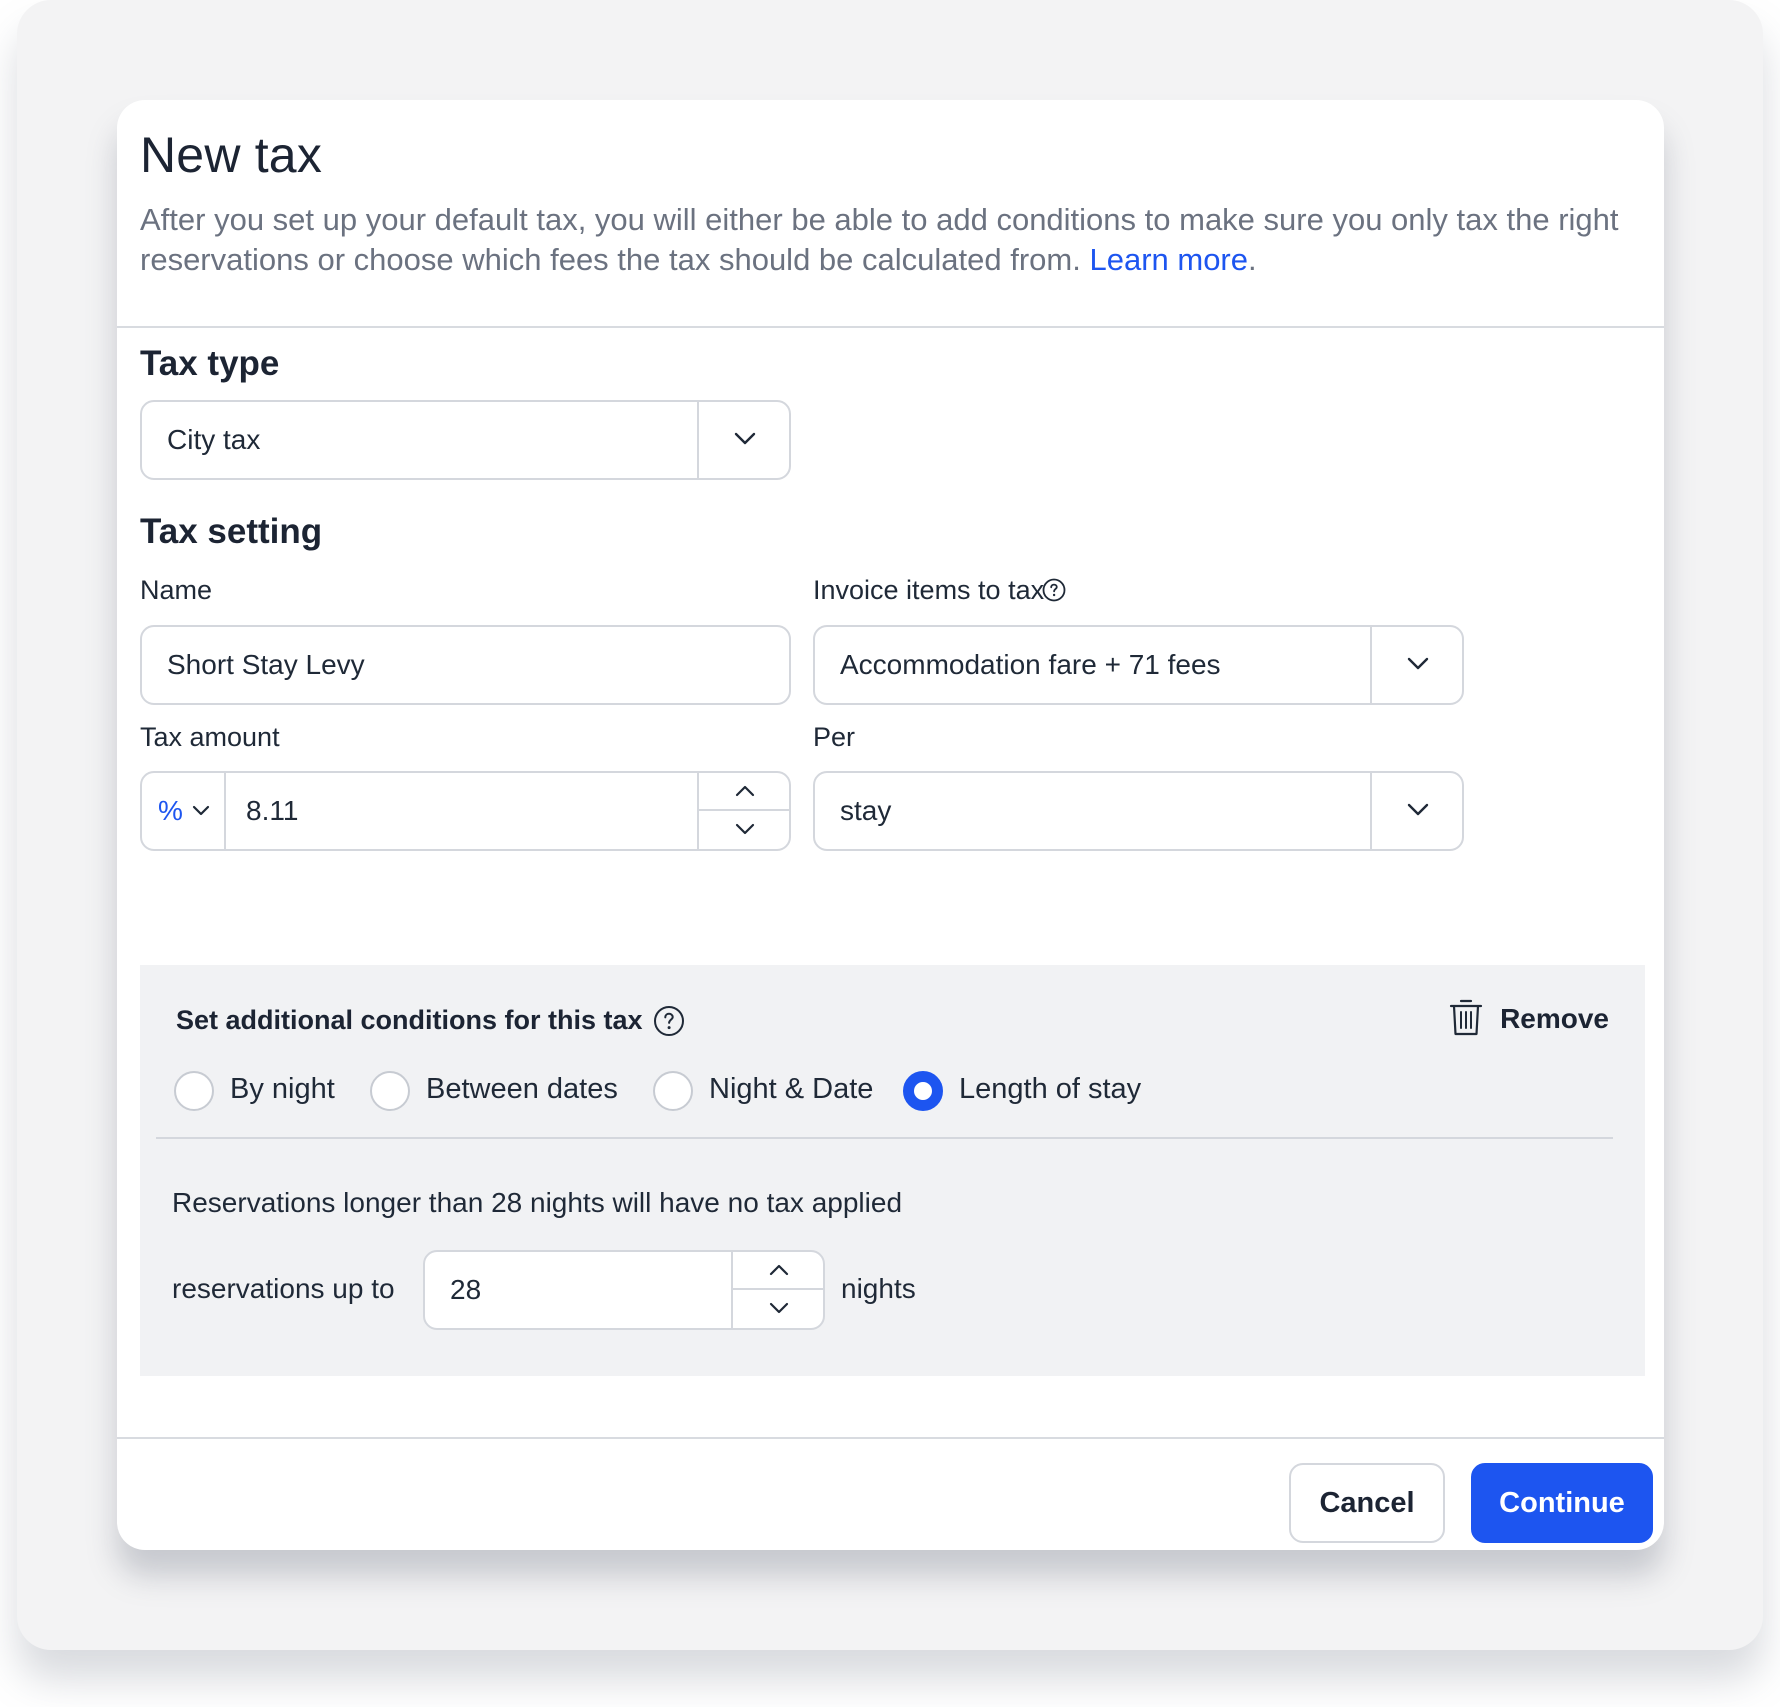 The width and height of the screenshot is (1780, 1707). What do you see at coordinates (210, 363) in the screenshot?
I see `tax-type-heading: Tax type` at bounding box center [210, 363].